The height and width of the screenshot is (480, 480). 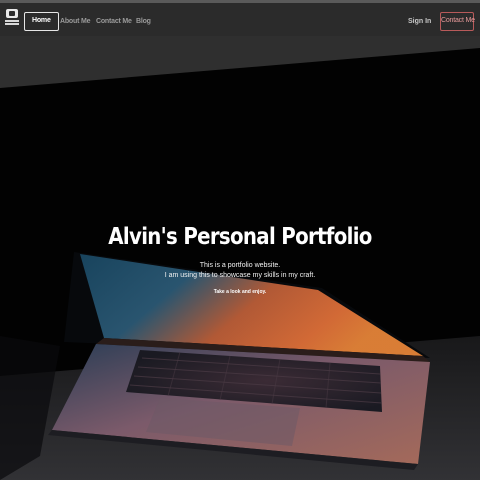 I want to click on nav-about-me-link: About Me, so click(x=75, y=21).